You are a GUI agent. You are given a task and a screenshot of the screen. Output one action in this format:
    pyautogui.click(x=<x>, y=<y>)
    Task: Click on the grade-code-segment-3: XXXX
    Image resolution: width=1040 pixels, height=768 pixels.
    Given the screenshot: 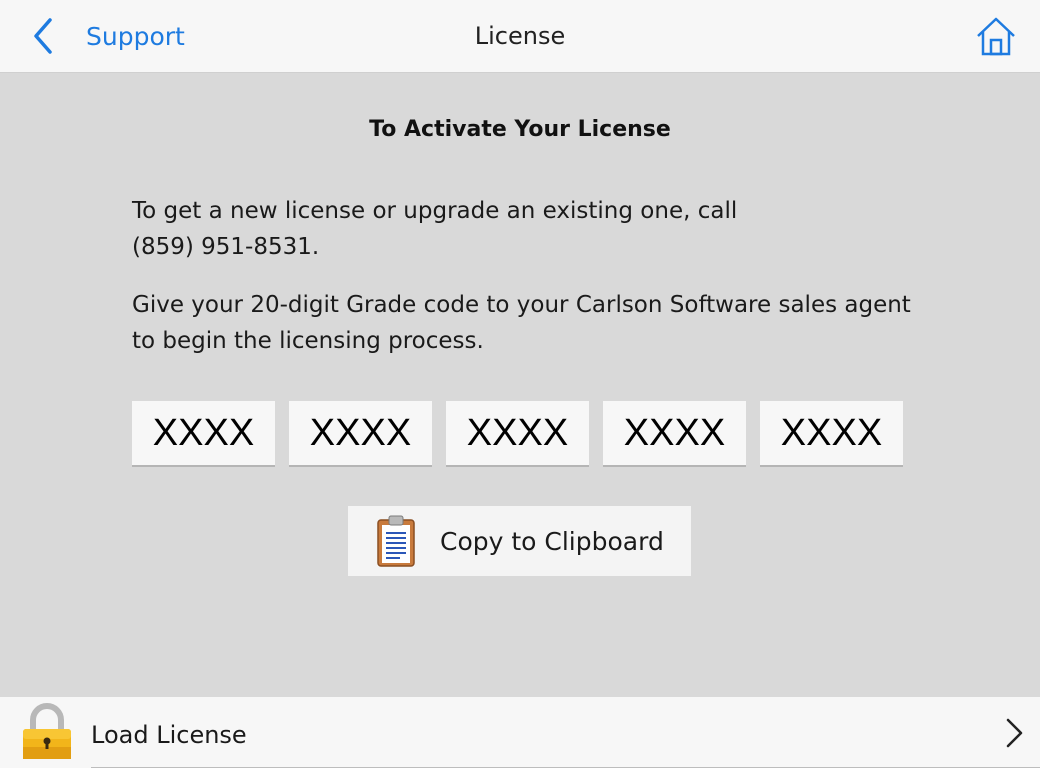 What is the action you would take?
    pyautogui.click(x=517, y=434)
    